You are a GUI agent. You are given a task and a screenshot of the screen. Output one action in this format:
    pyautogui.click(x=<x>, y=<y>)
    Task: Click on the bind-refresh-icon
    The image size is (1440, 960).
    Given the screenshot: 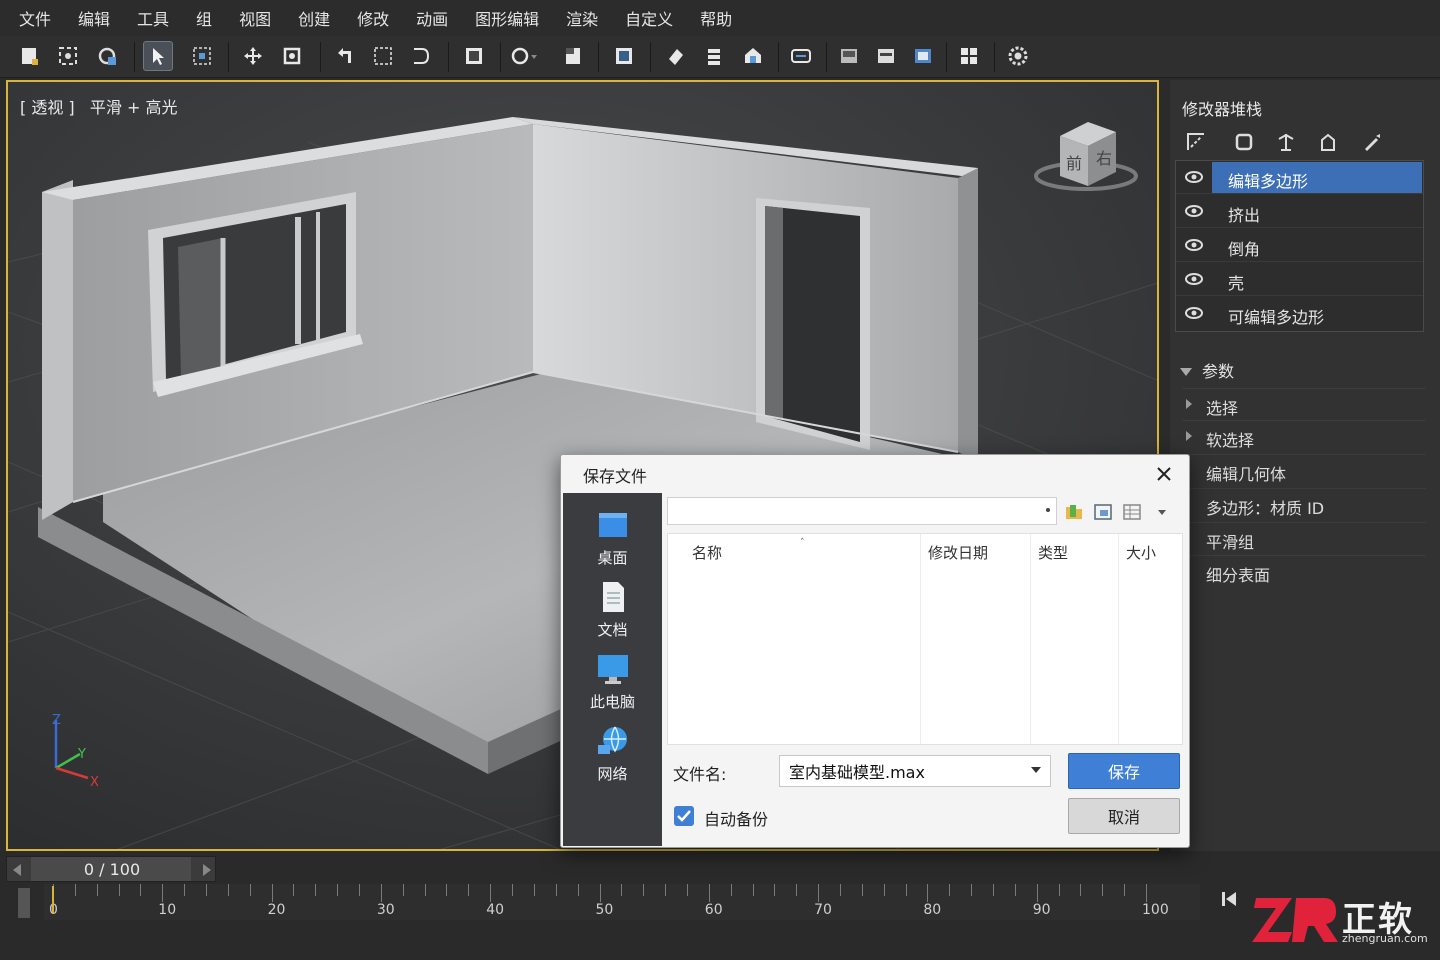 What is the action you would take?
    pyautogui.click(x=107, y=56)
    